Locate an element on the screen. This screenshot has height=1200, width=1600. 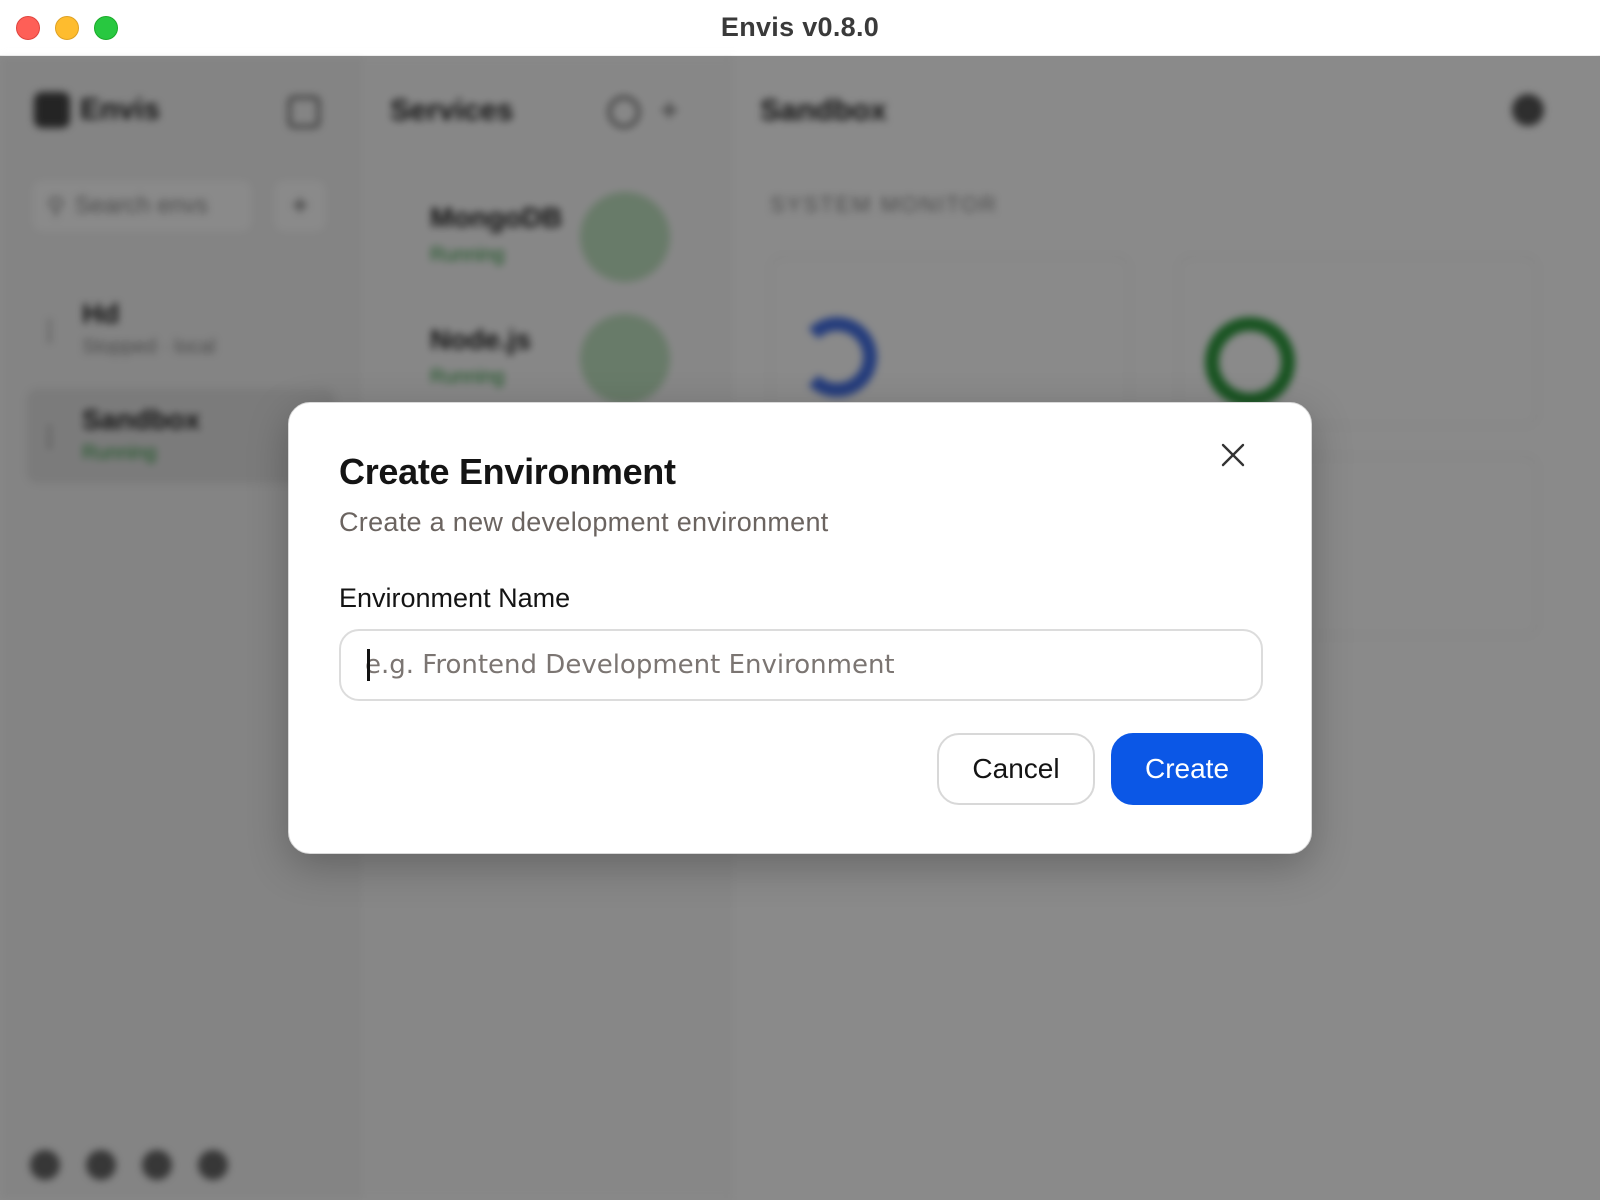
cancel-button: Cancel is located at coordinates (1016, 769).